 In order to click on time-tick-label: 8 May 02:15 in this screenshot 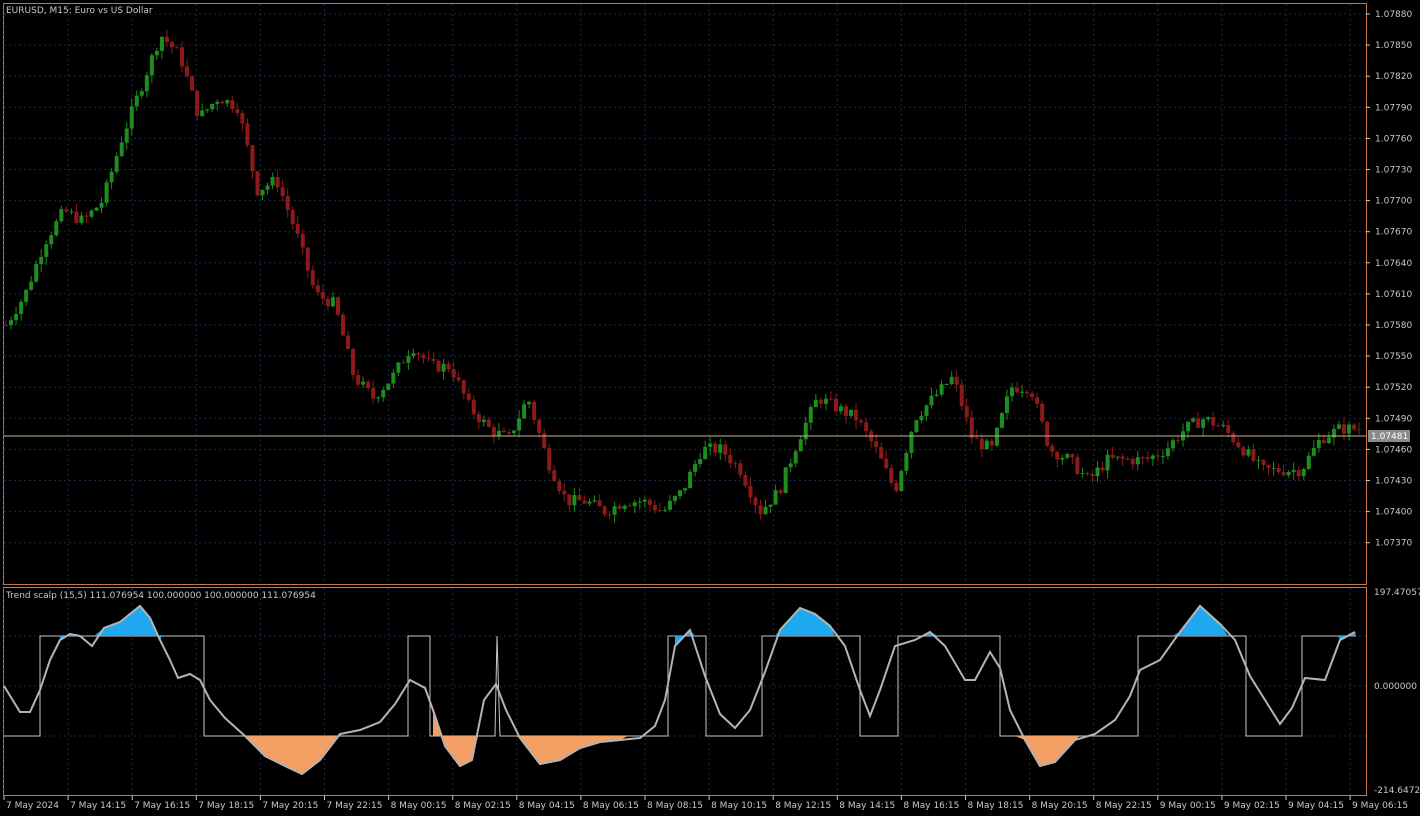, I will do `click(483, 806)`.